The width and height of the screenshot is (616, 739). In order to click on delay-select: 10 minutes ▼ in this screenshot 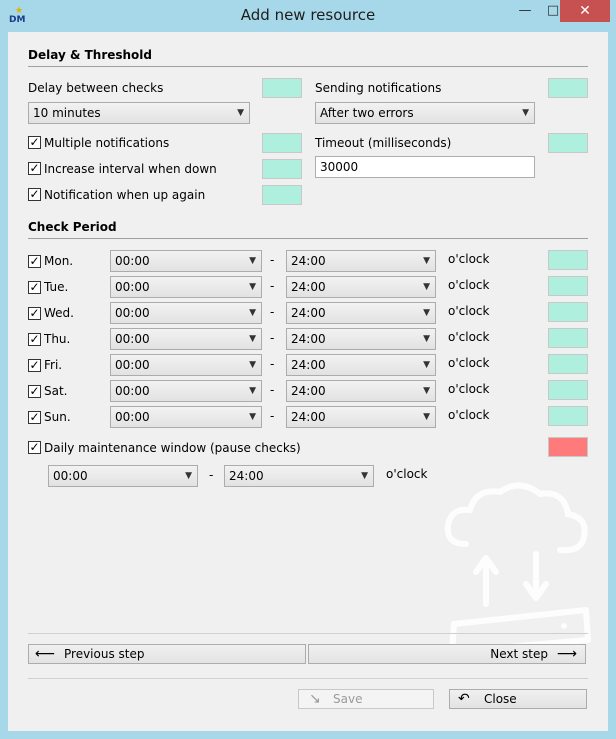, I will do `click(139, 113)`.